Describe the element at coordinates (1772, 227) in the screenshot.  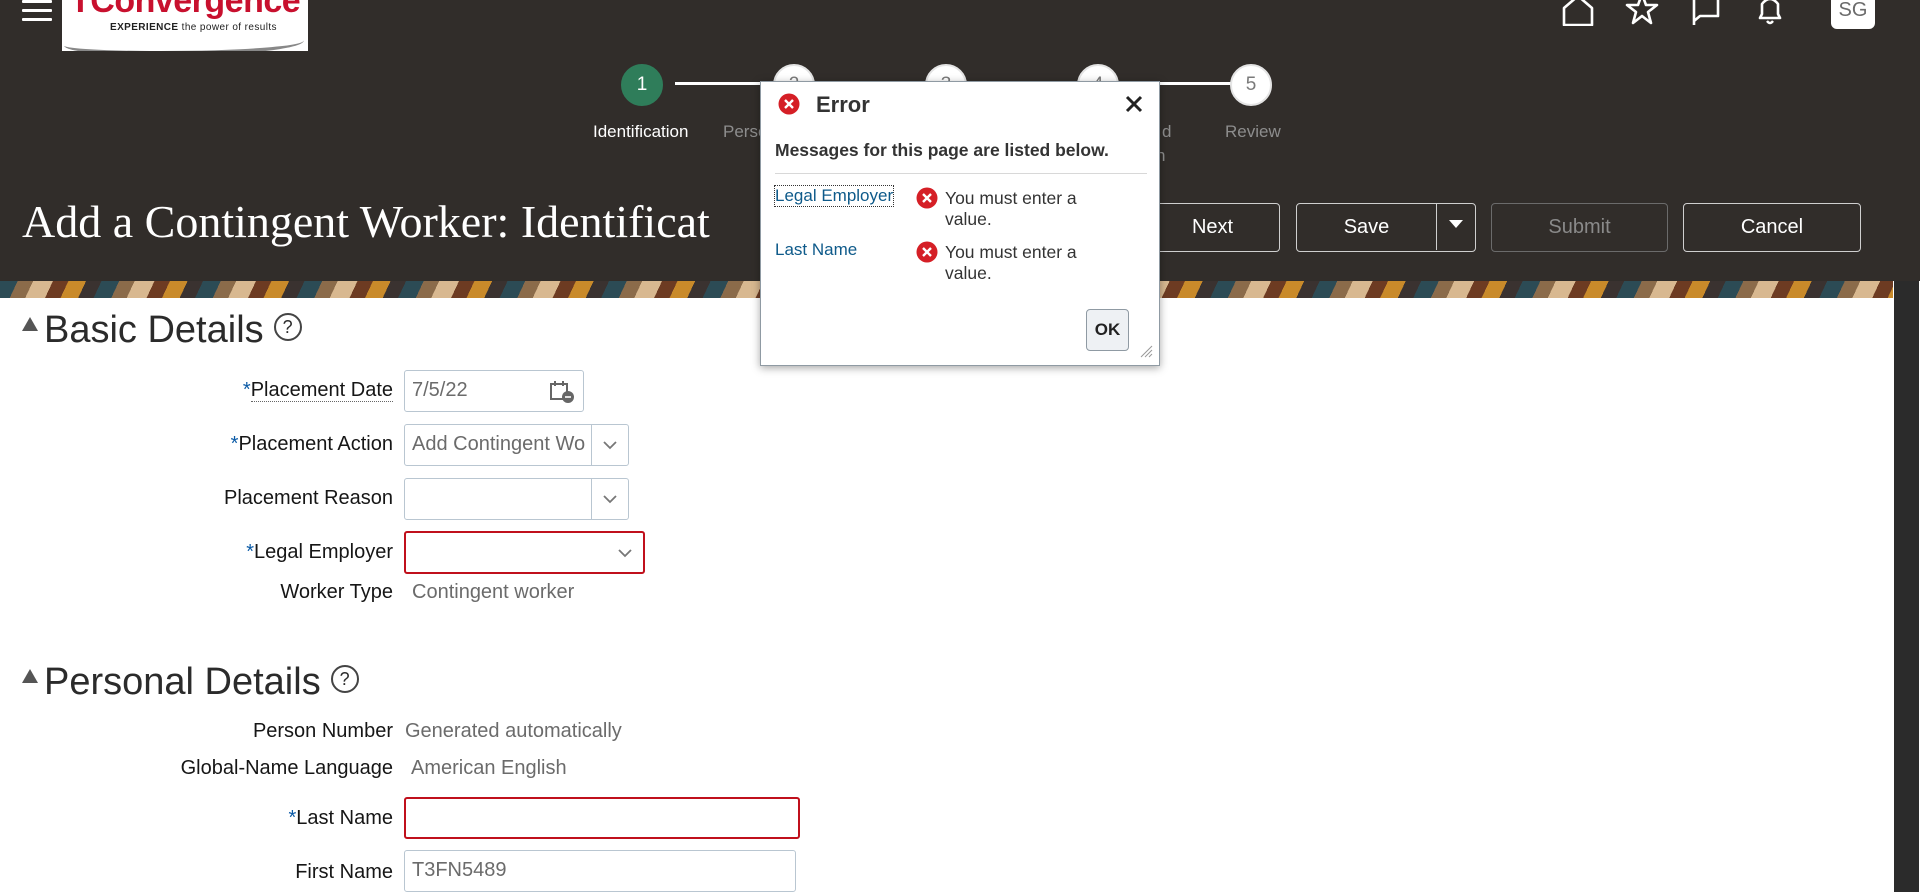
I see `cancel-button: Cancel` at that location.